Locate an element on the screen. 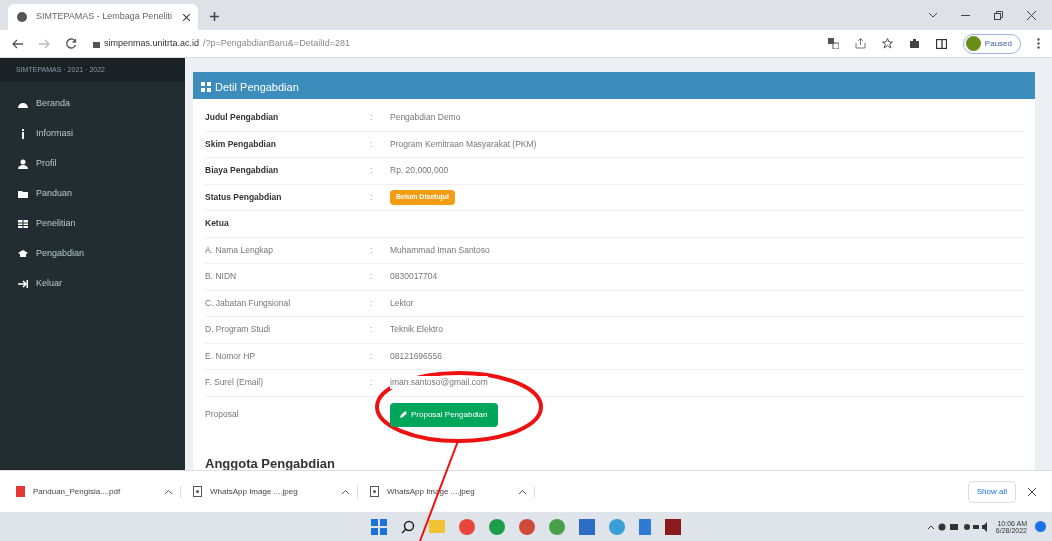 The image size is (1052, 541). lock-icon is located at coordinates (96, 43).